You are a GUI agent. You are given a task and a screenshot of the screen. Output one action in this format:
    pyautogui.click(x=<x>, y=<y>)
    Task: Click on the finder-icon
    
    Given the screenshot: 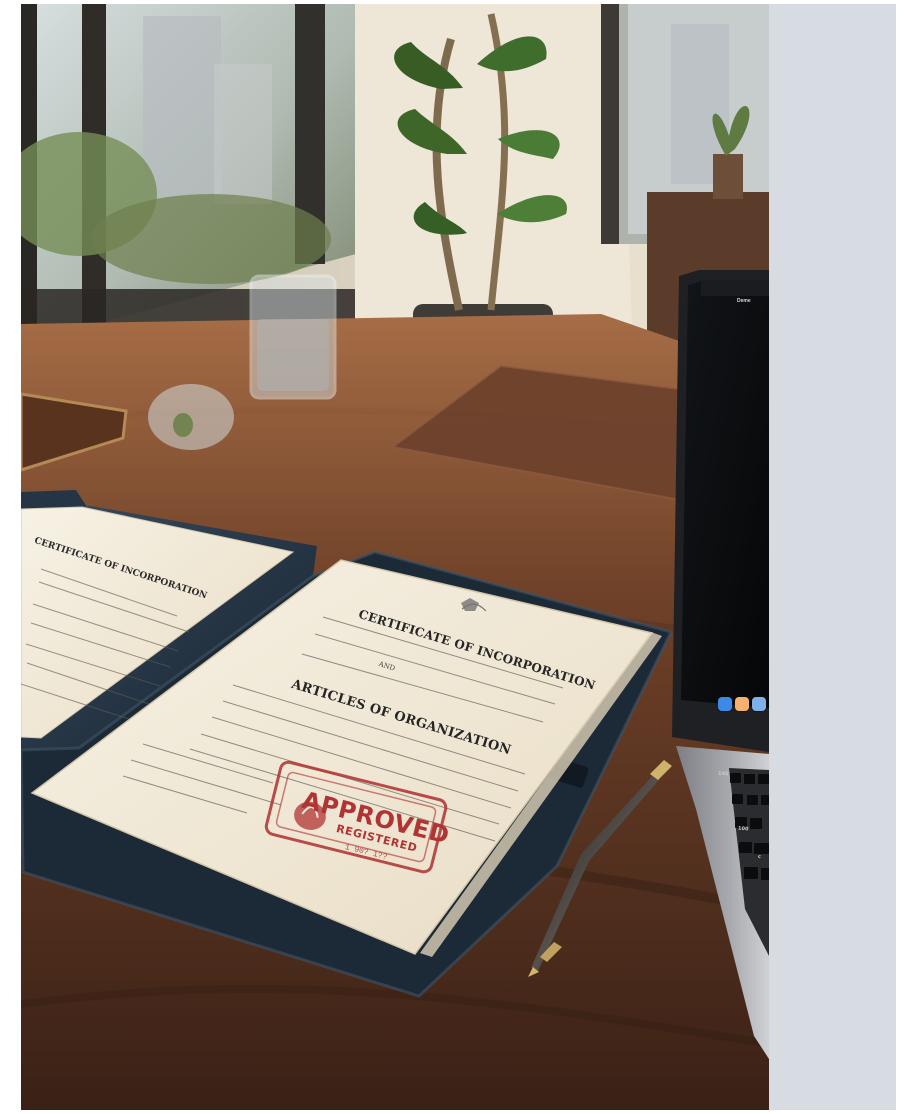 What is the action you would take?
    pyautogui.click(x=725, y=704)
    